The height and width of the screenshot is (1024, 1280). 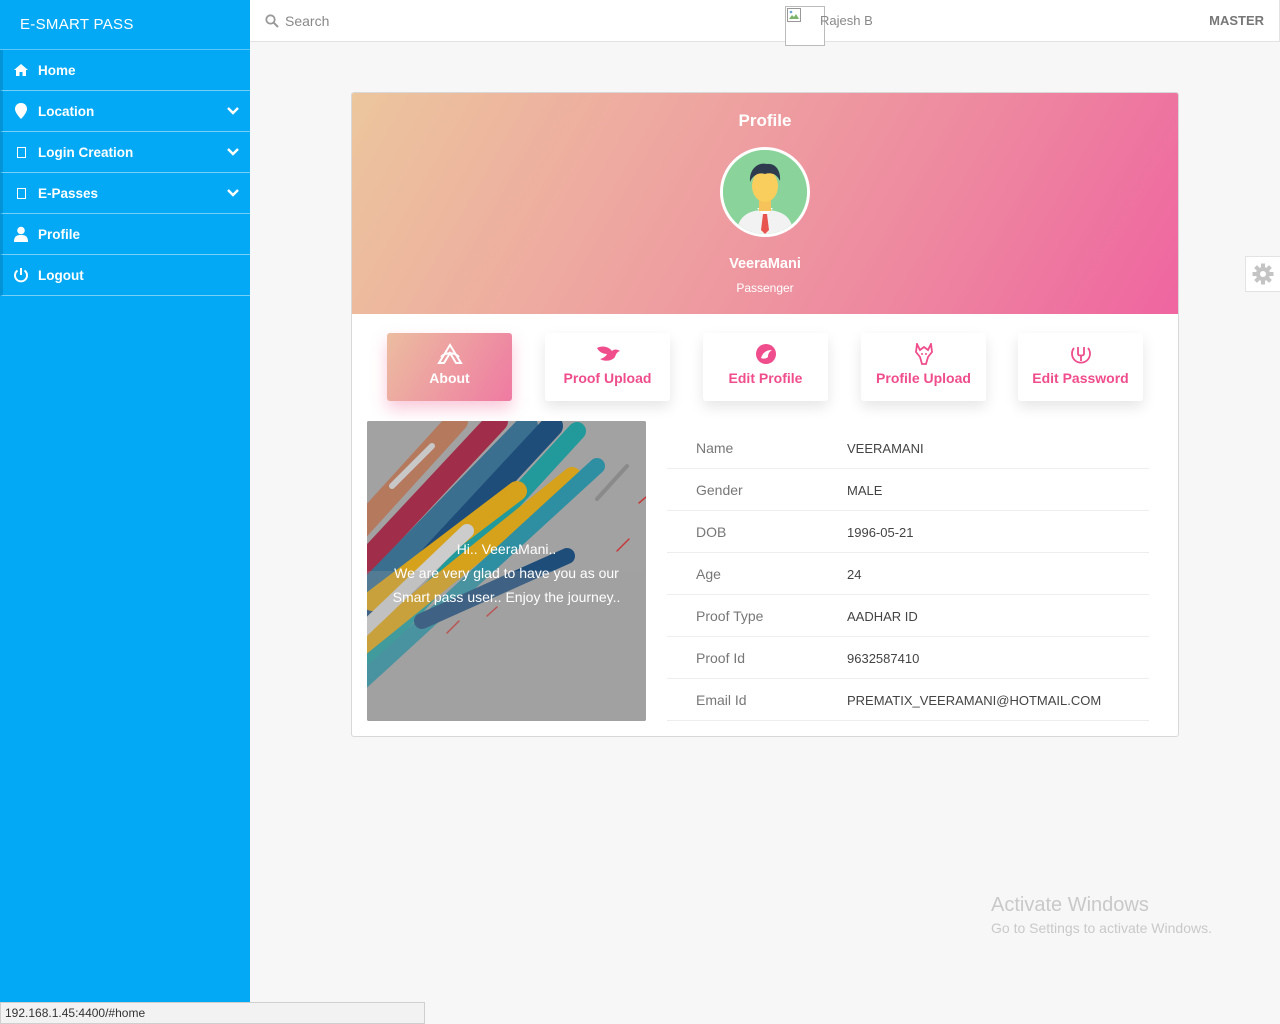 I want to click on detail-value: 1996-05-21, so click(x=880, y=532).